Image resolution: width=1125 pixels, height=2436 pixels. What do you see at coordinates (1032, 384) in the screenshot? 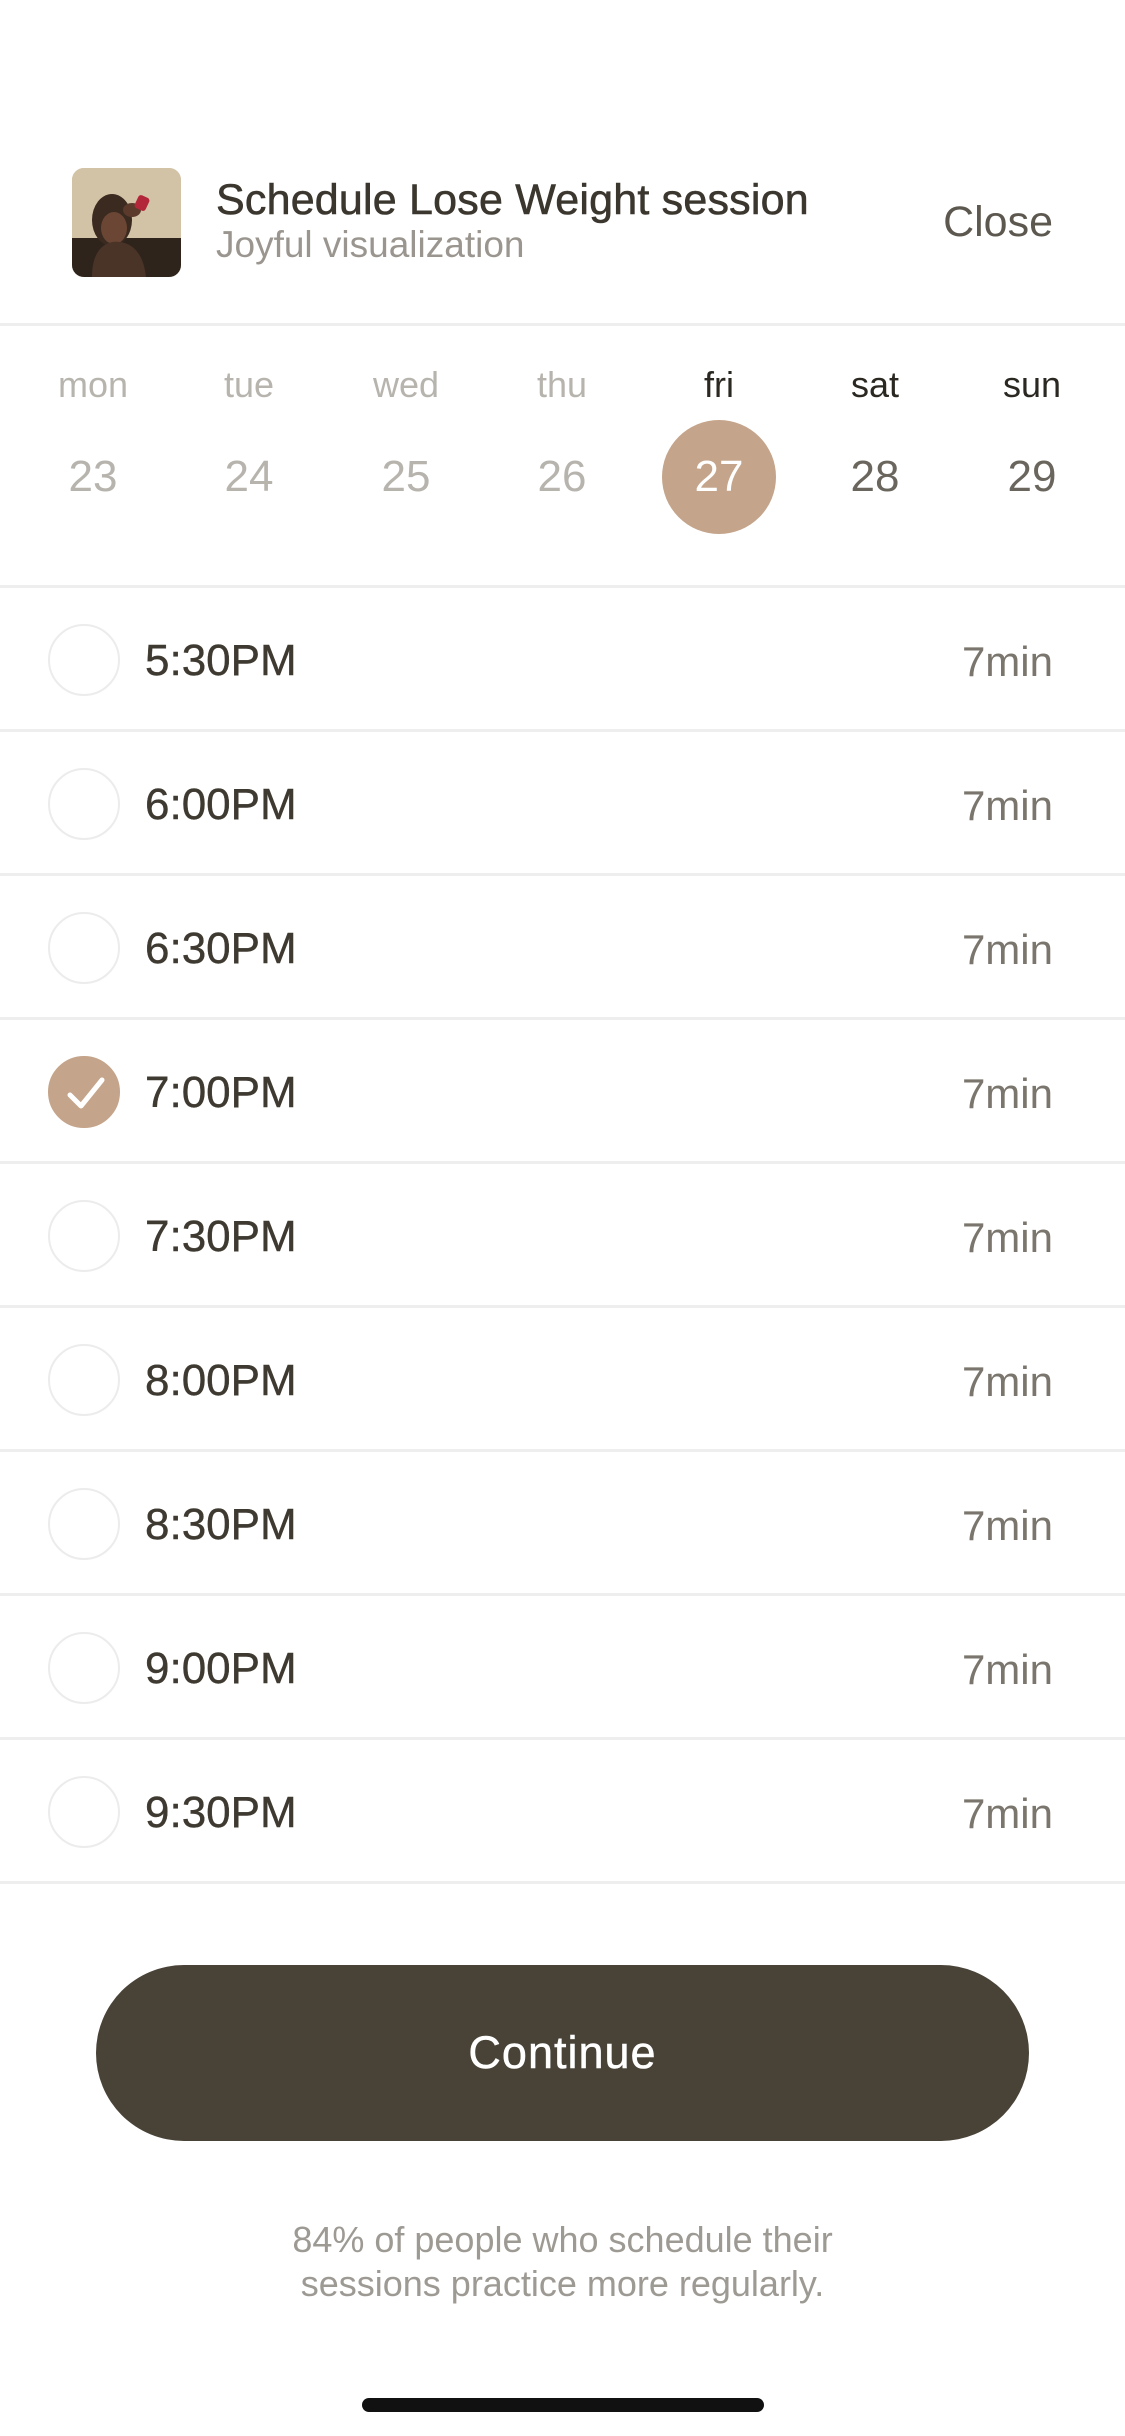
I see `day-name: sun` at bounding box center [1032, 384].